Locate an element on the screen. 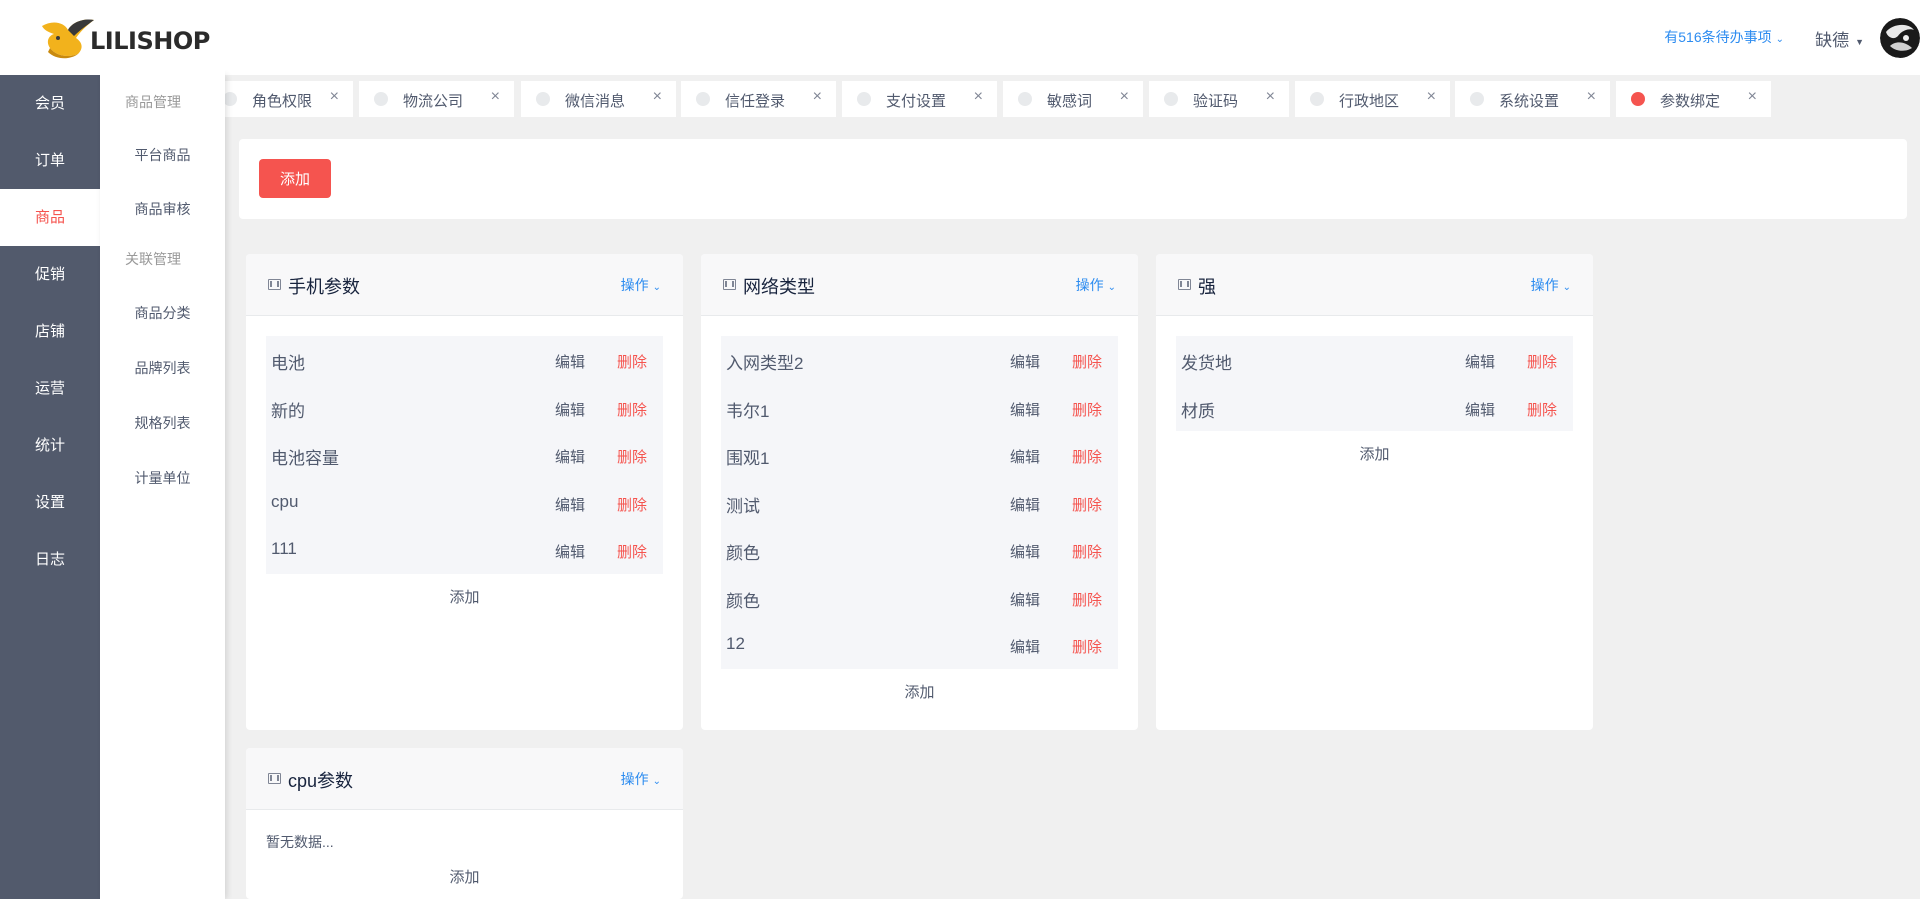 This screenshot has height=899, width=1920. tab-system-settings: 系统设置 × is located at coordinates (1532, 99).